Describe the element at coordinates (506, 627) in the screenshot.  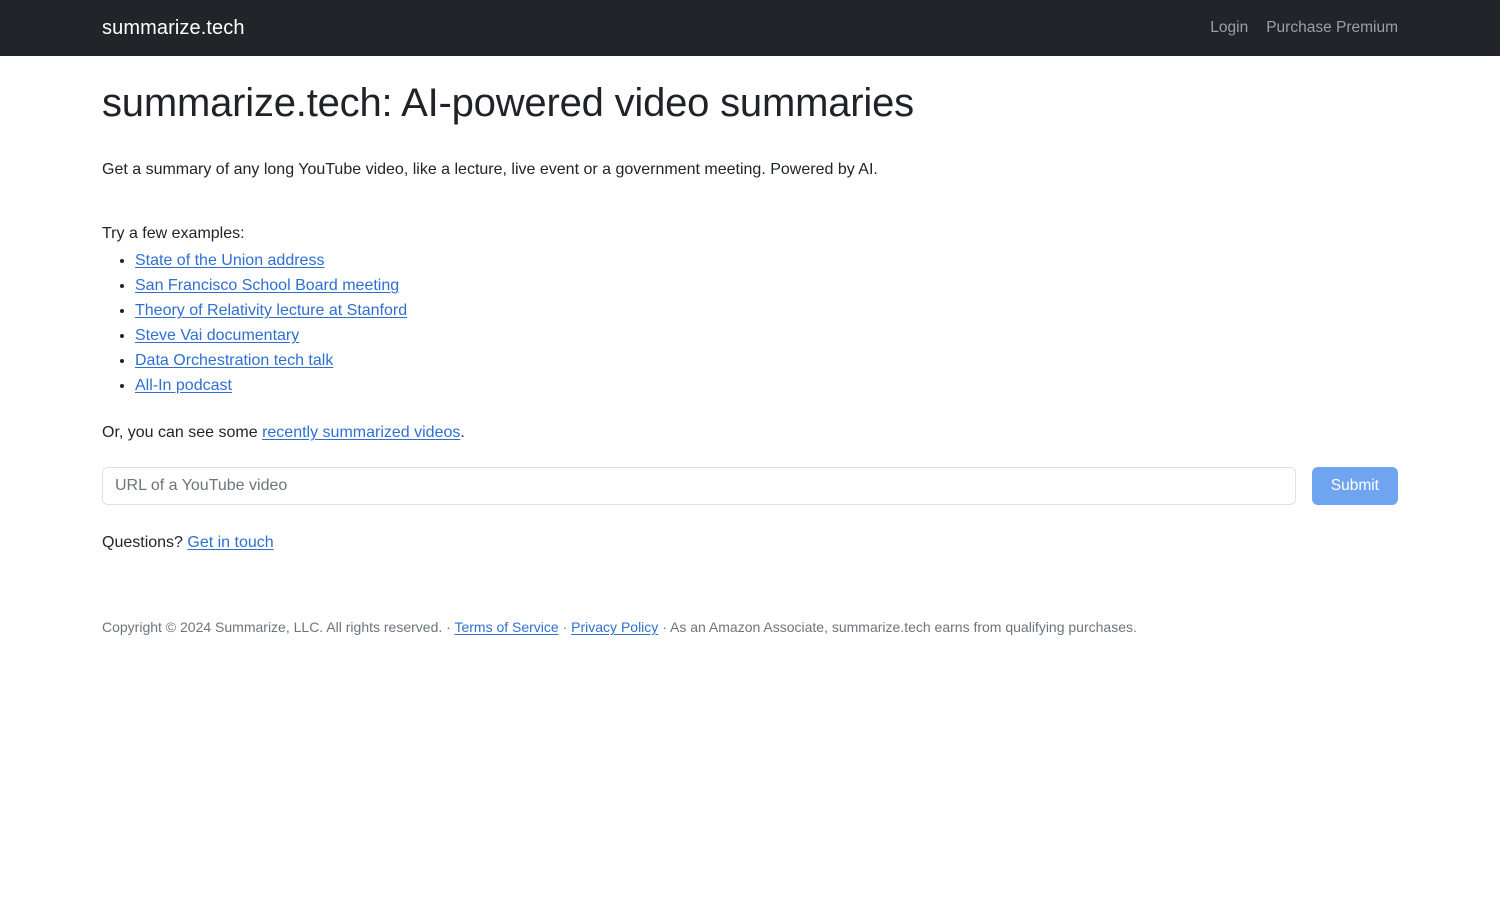
I see `footer-link-terms-of-service: Terms of Service` at that location.